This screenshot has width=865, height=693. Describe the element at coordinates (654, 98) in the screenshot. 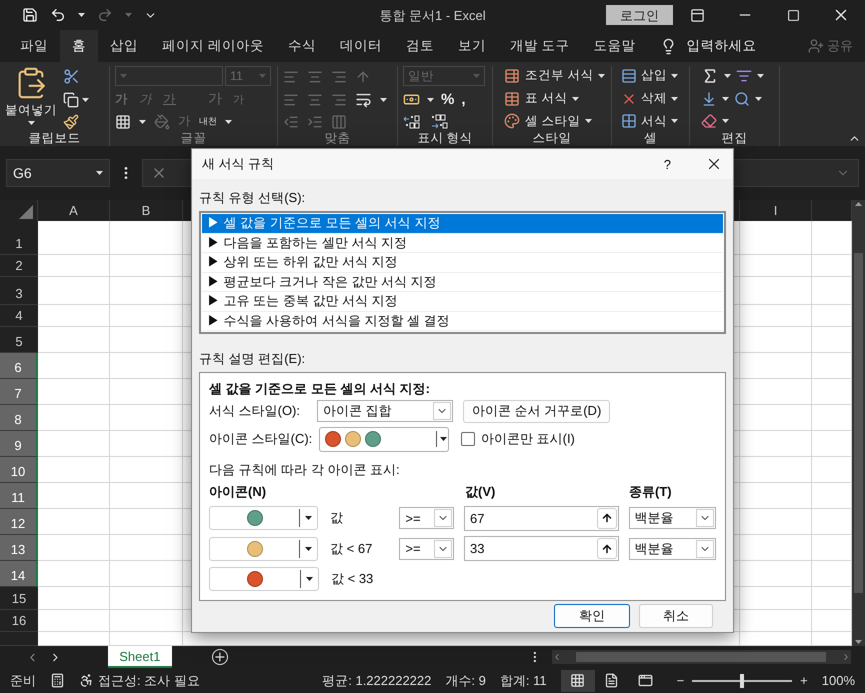

I see `cell-menu-button: 삭제` at that location.